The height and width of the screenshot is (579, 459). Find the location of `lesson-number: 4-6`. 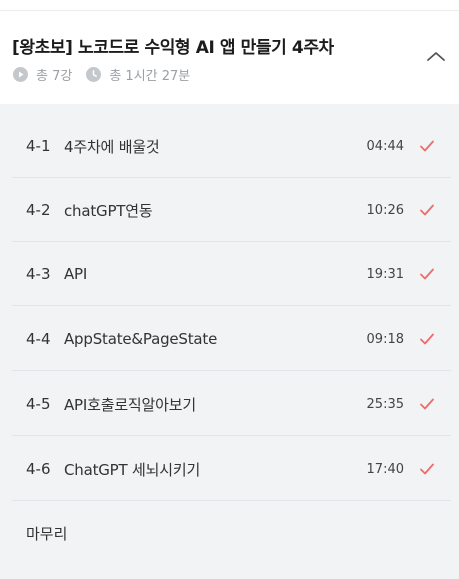

lesson-number: 4-6 is located at coordinates (38, 469).